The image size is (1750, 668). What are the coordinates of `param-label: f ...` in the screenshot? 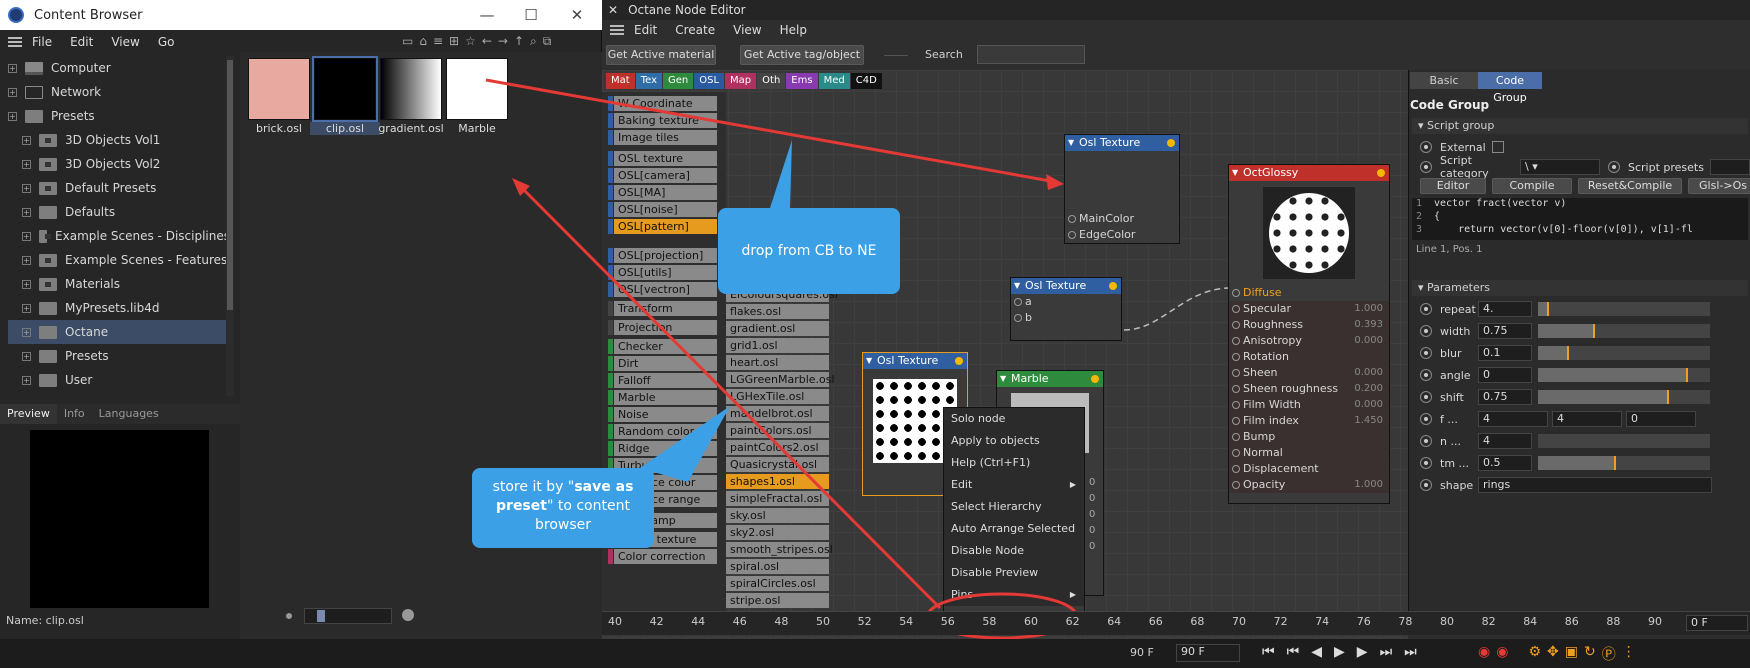 It's located at (1449, 419).